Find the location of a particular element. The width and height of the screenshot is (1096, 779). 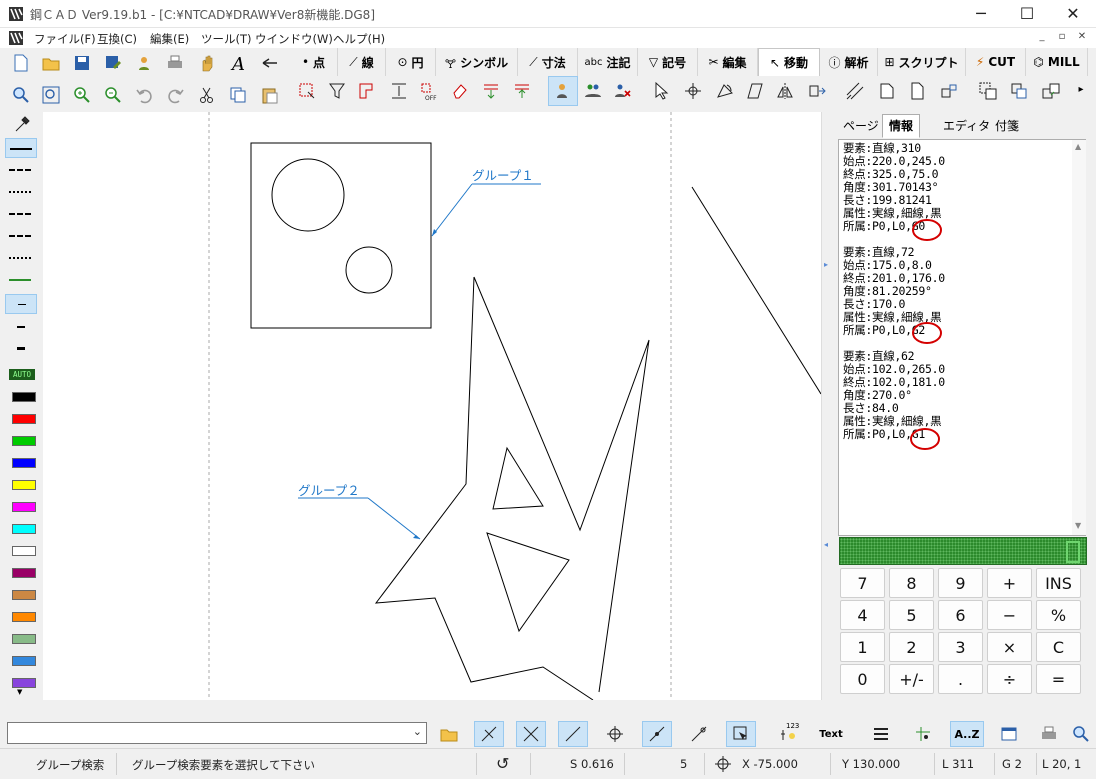

calc-key-ins: INS is located at coordinates (1058, 583).